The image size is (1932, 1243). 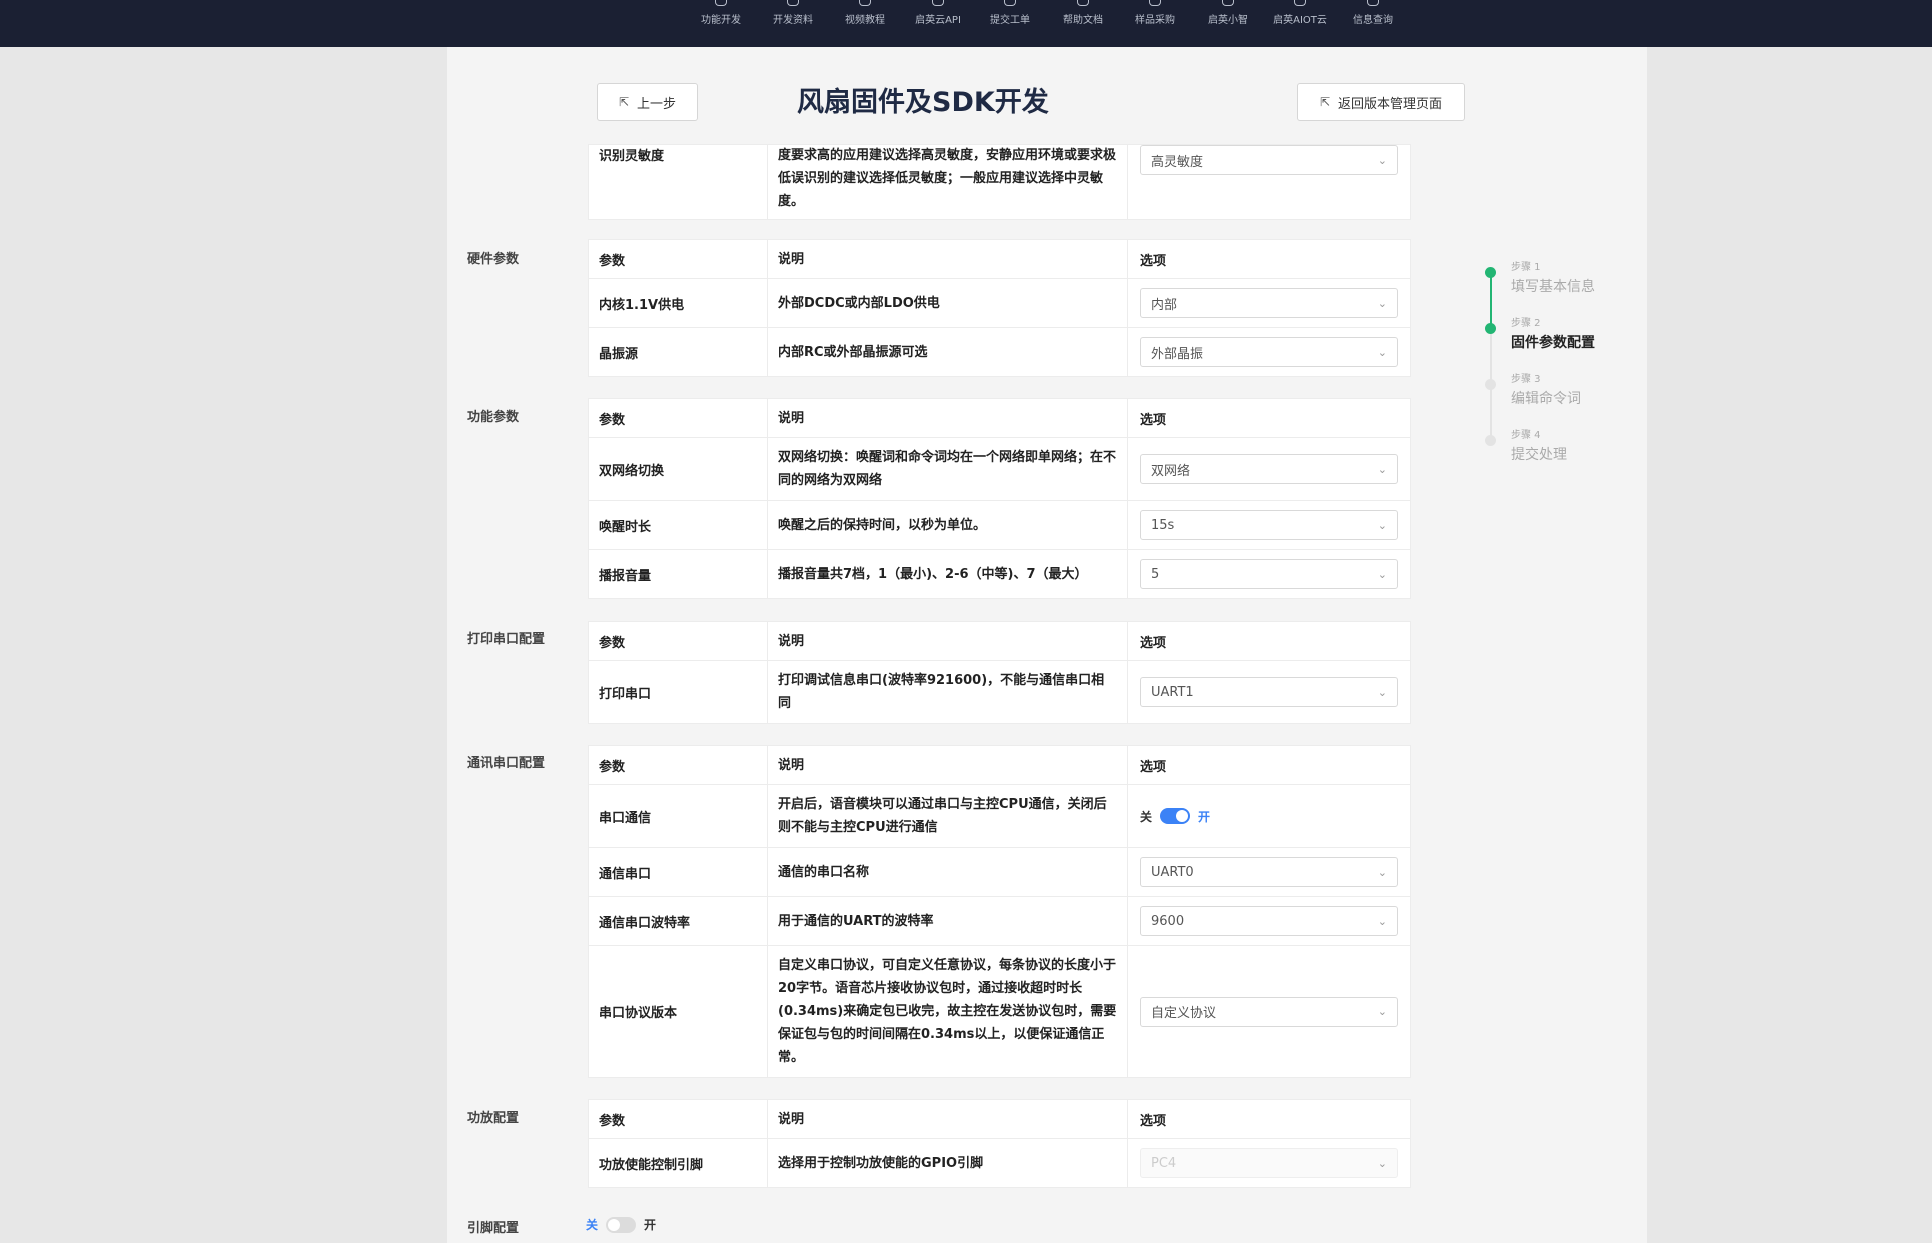 What do you see at coordinates (1010, 23) in the screenshot?
I see `nav-item-ticket: 提交工单` at bounding box center [1010, 23].